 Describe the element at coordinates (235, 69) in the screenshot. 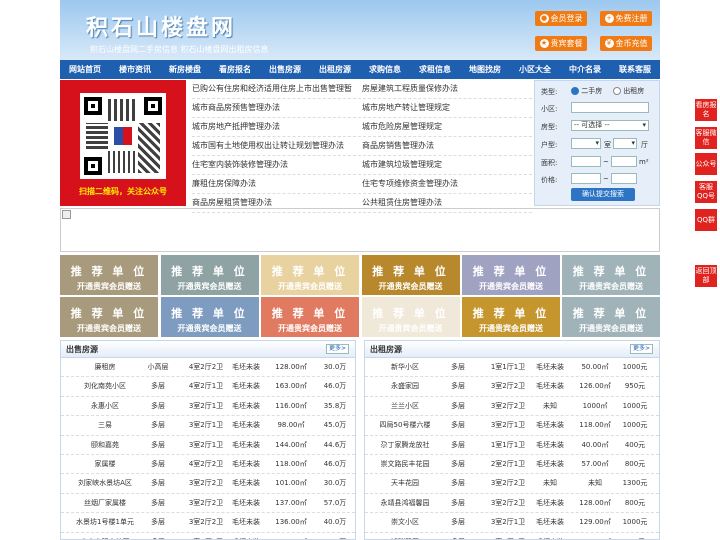

I see `nav-item: 看房报名` at that location.